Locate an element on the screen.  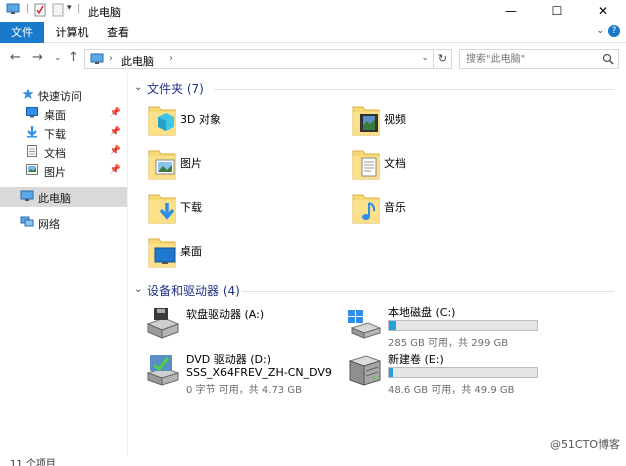
recent-locations-icon: ⌄ is located at coordinates (58, 58).